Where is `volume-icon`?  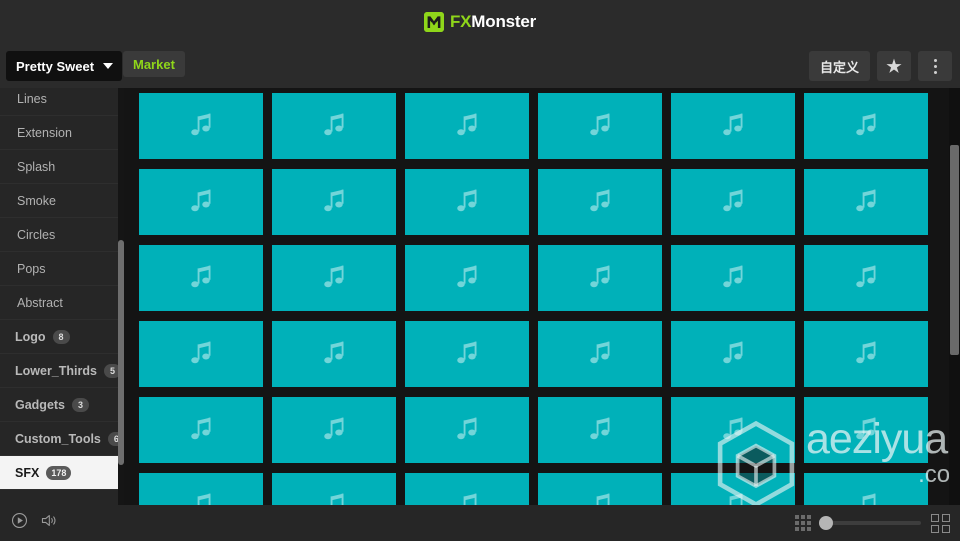
volume-icon is located at coordinates (49, 523).